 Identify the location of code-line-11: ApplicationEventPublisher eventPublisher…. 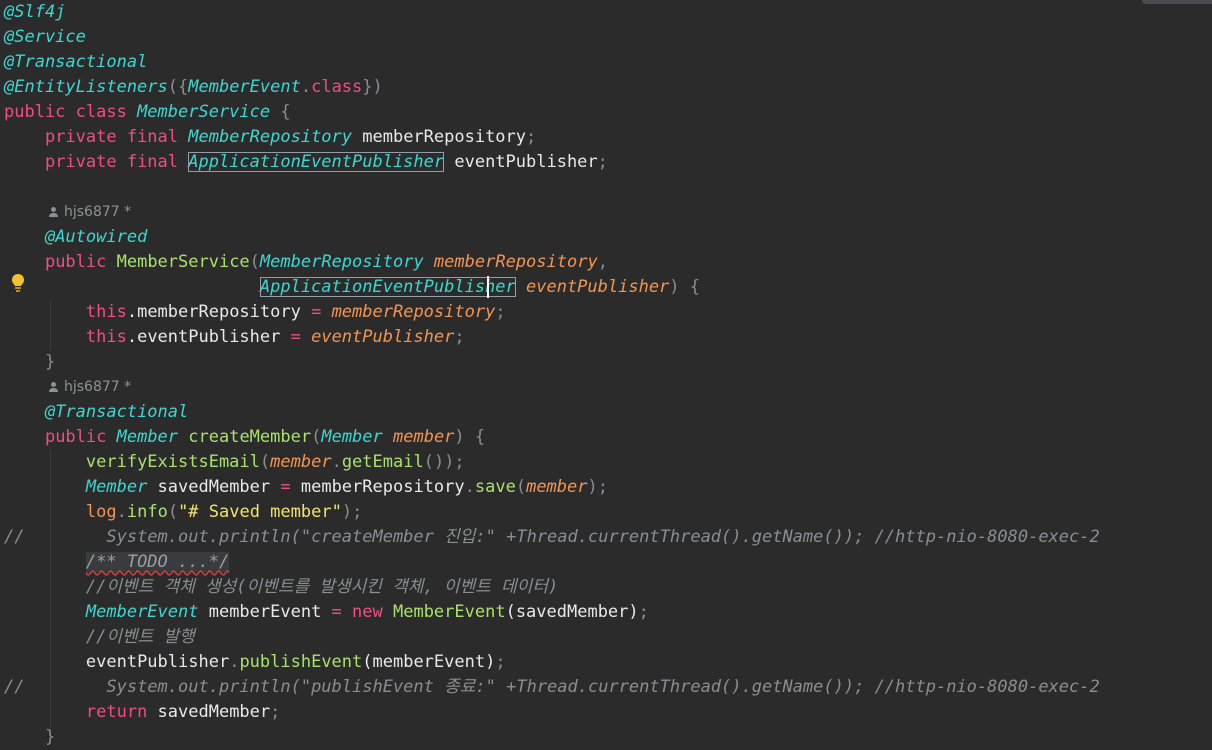
(352, 287).